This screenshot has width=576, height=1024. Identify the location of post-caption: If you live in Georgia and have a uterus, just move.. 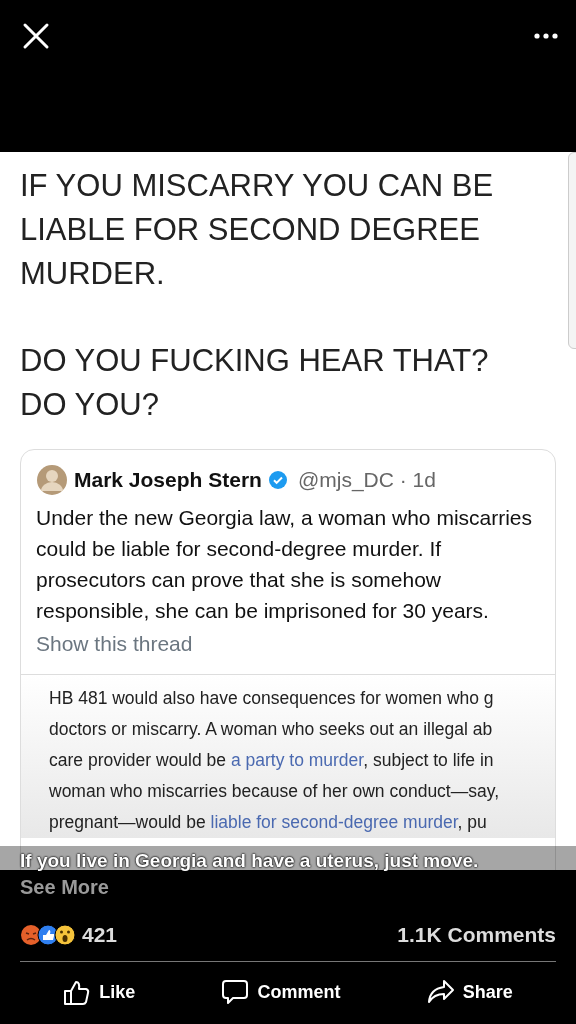
(288, 860).